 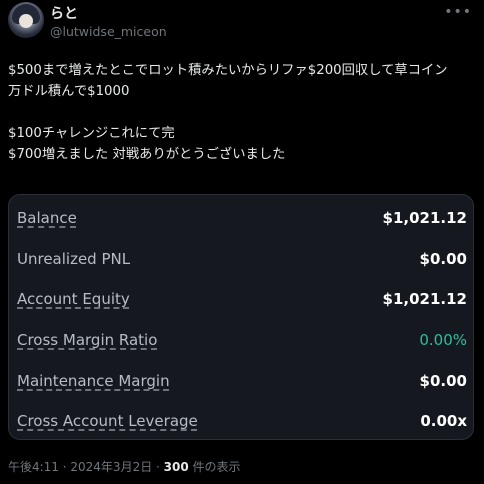 What do you see at coordinates (86, 467) in the screenshot?
I see `tweet-timestamp: 午後4:11 · 2024年3月2日 ·` at bounding box center [86, 467].